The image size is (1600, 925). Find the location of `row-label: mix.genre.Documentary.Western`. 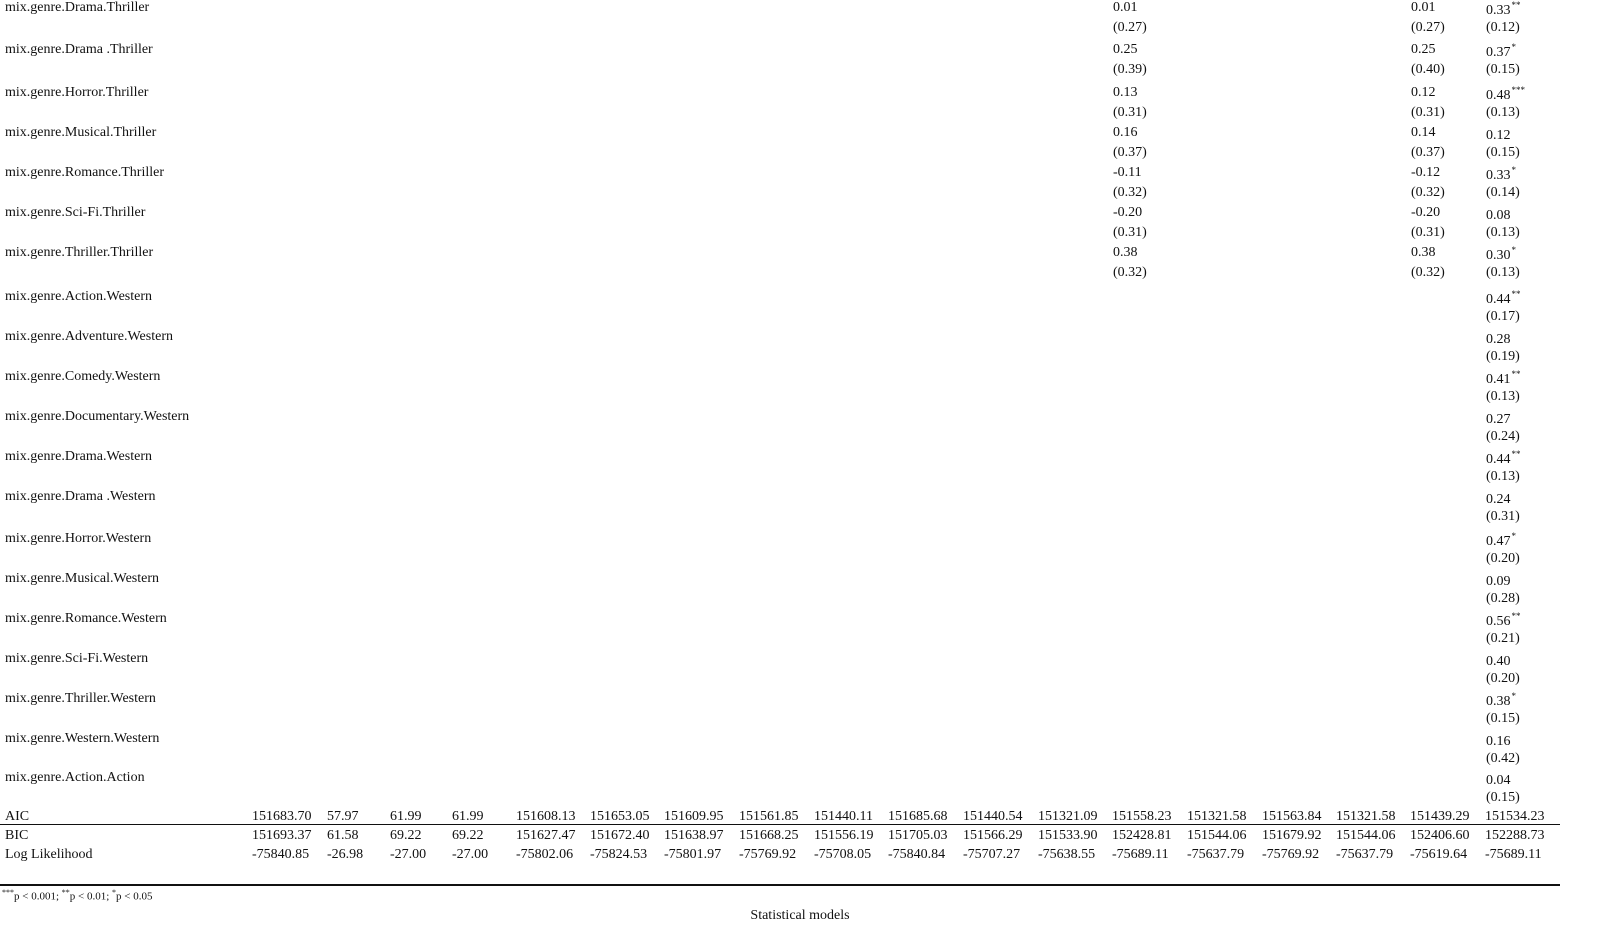

row-label: mix.genre.Documentary.Western is located at coordinates (97, 417).